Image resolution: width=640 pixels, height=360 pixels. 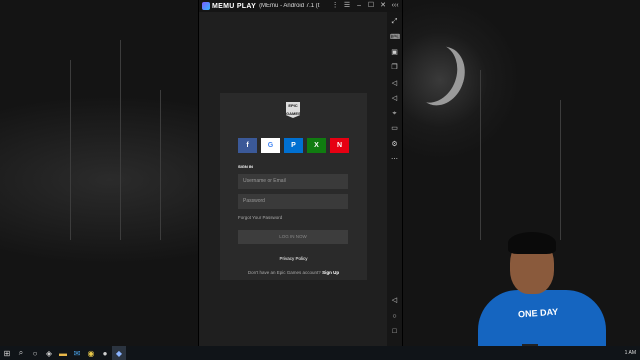 I want to click on signup-link: Sign Up, so click(x=330, y=272).